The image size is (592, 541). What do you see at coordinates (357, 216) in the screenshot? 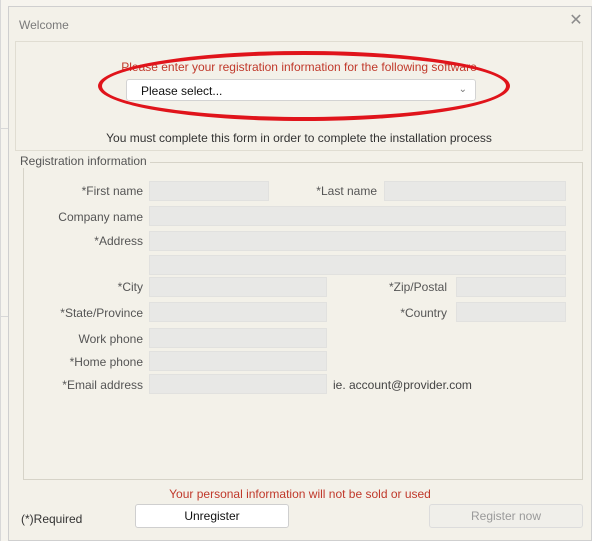
I see `company-name-field` at bounding box center [357, 216].